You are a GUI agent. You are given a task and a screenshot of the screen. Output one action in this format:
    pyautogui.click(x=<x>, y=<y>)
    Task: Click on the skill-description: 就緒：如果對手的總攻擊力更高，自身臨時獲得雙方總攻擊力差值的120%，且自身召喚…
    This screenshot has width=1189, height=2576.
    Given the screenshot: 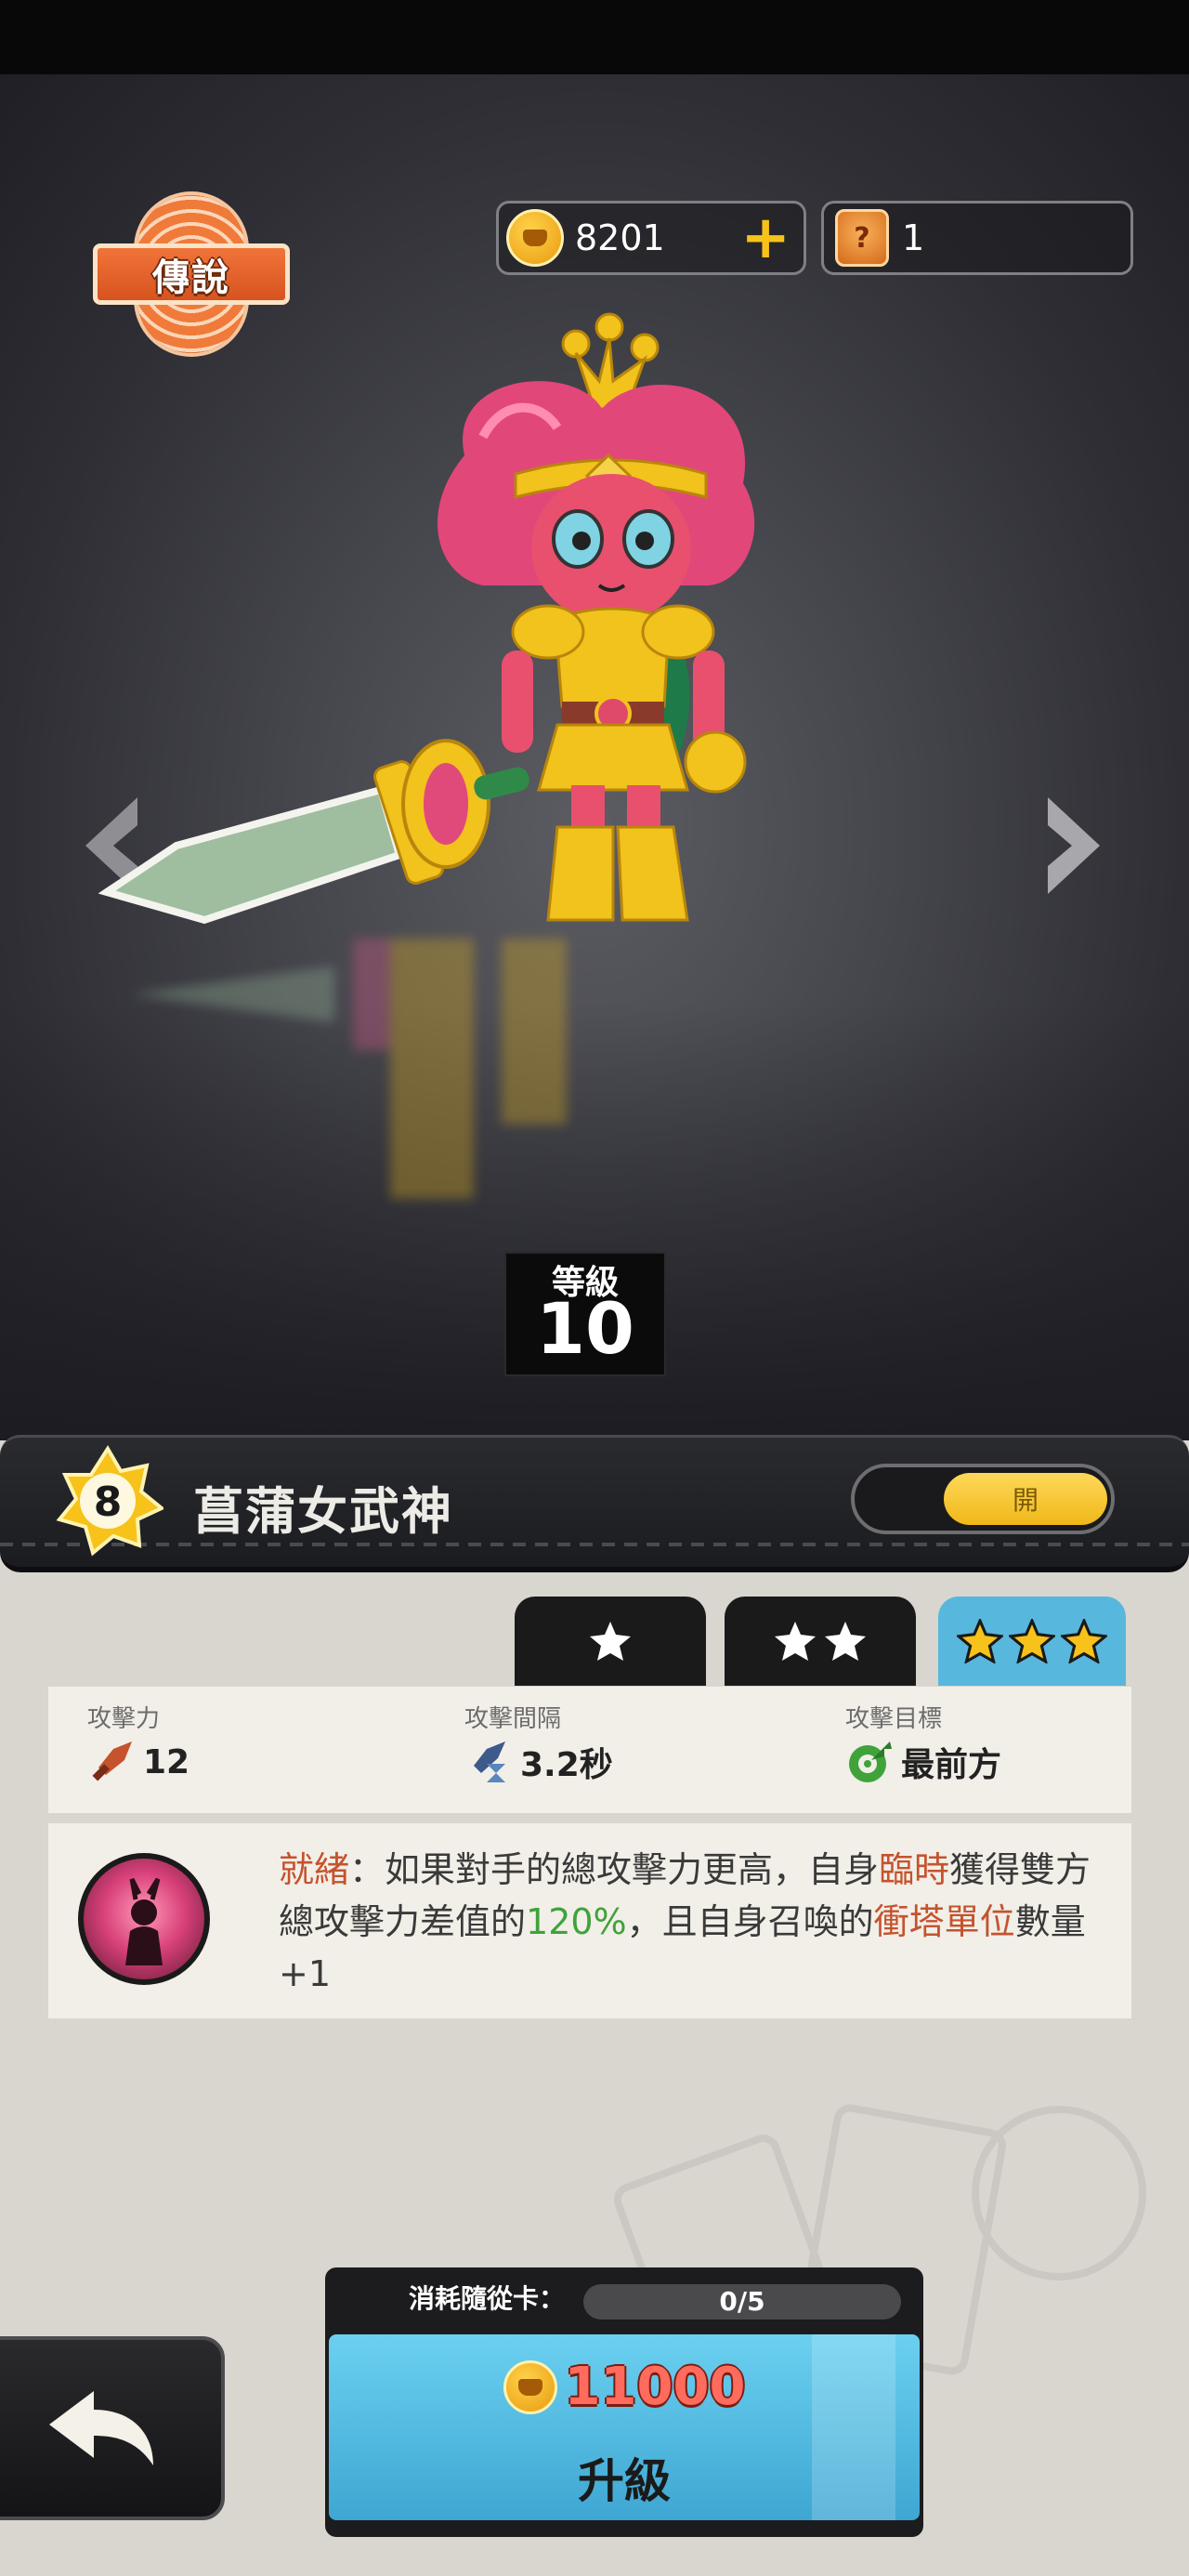 What is the action you would take?
    pyautogui.click(x=697, y=1922)
    